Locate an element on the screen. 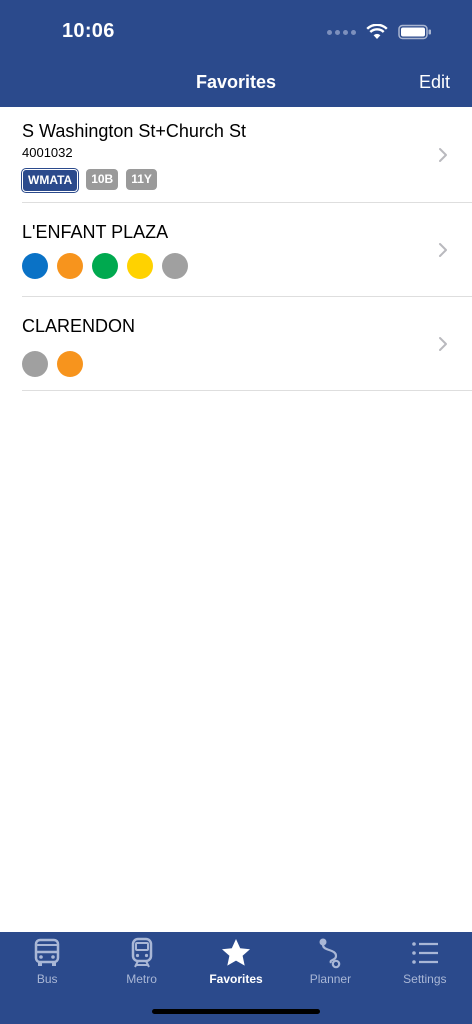 This screenshot has height=1024, width=472. route-badge: 11Y is located at coordinates (141, 179).